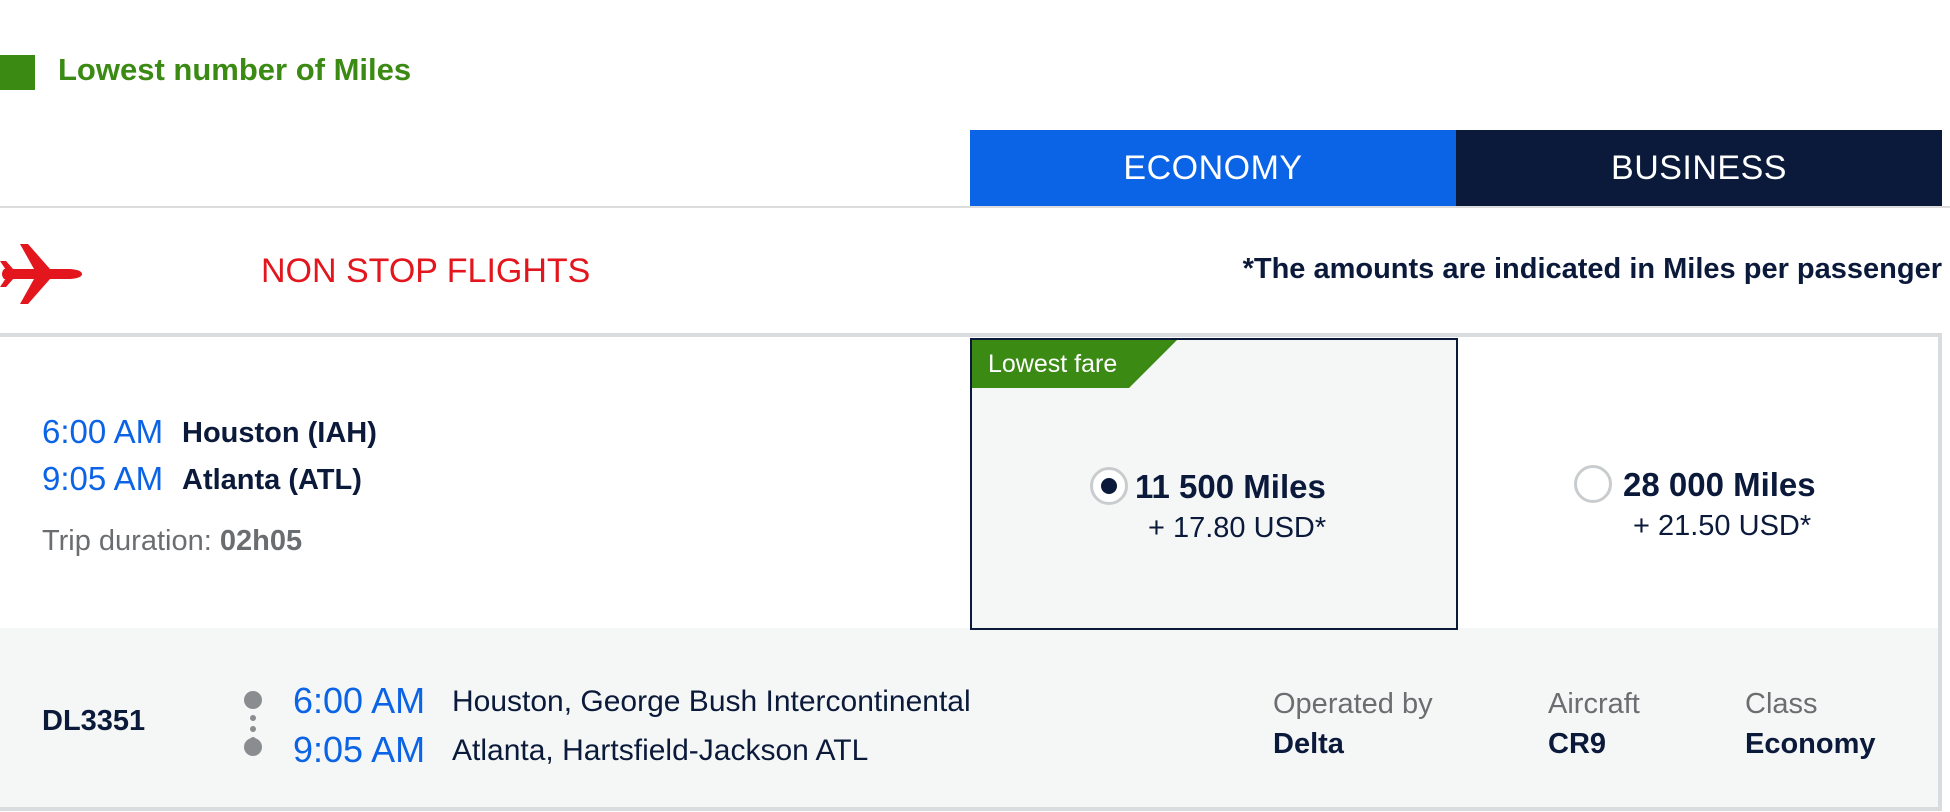  Describe the element at coordinates (1053, 364) in the screenshot. I see `lowest-fare-badge: Lowest fare` at that location.